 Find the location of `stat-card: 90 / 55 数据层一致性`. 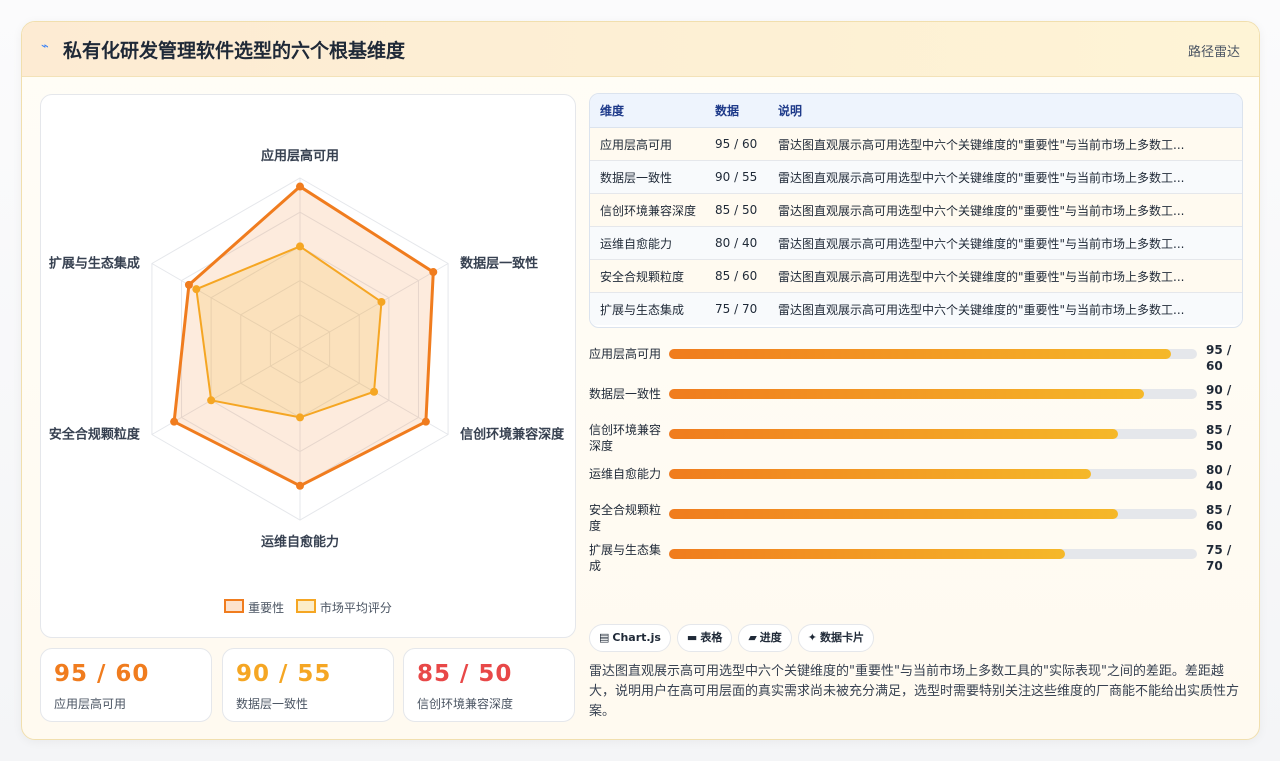

stat-card: 90 / 55 数据层一致性 is located at coordinates (308, 685).